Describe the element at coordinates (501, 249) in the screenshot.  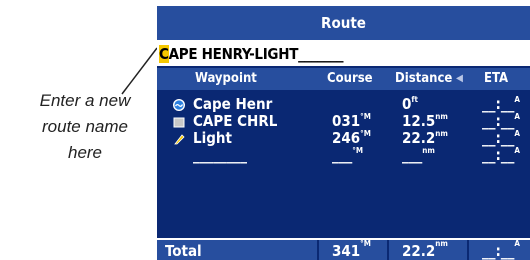
I see `total-eta: __:__A` at that location.